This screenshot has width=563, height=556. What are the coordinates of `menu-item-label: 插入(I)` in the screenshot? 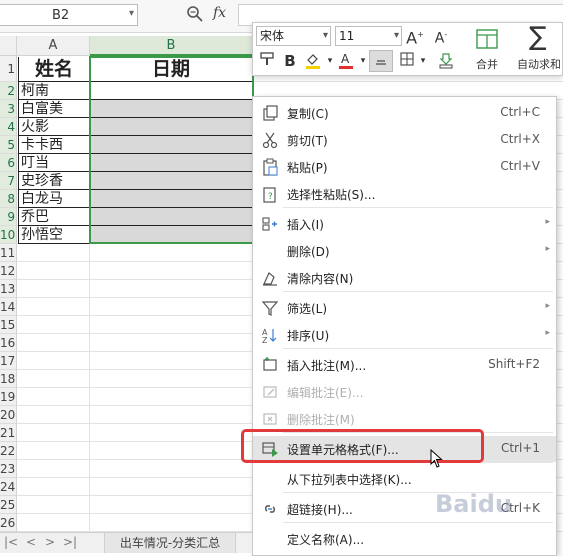 It's located at (305, 225).